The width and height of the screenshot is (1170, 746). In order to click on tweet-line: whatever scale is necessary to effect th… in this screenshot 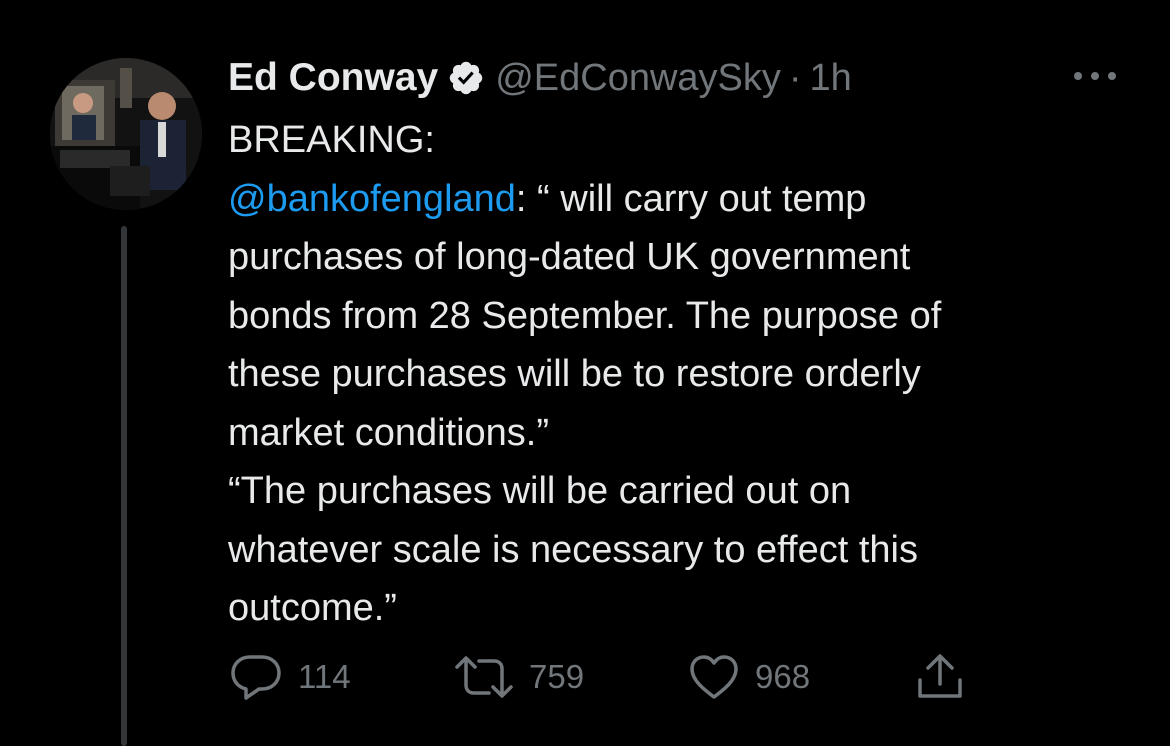, I will do `click(573, 549)`.